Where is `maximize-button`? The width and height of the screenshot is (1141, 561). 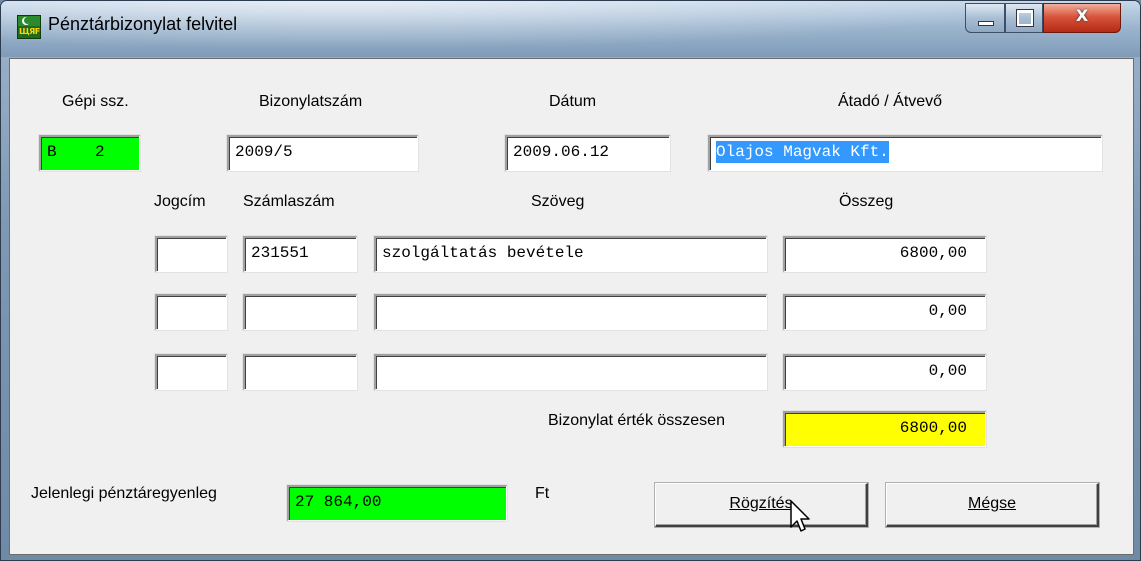
maximize-button is located at coordinates (1024, 18).